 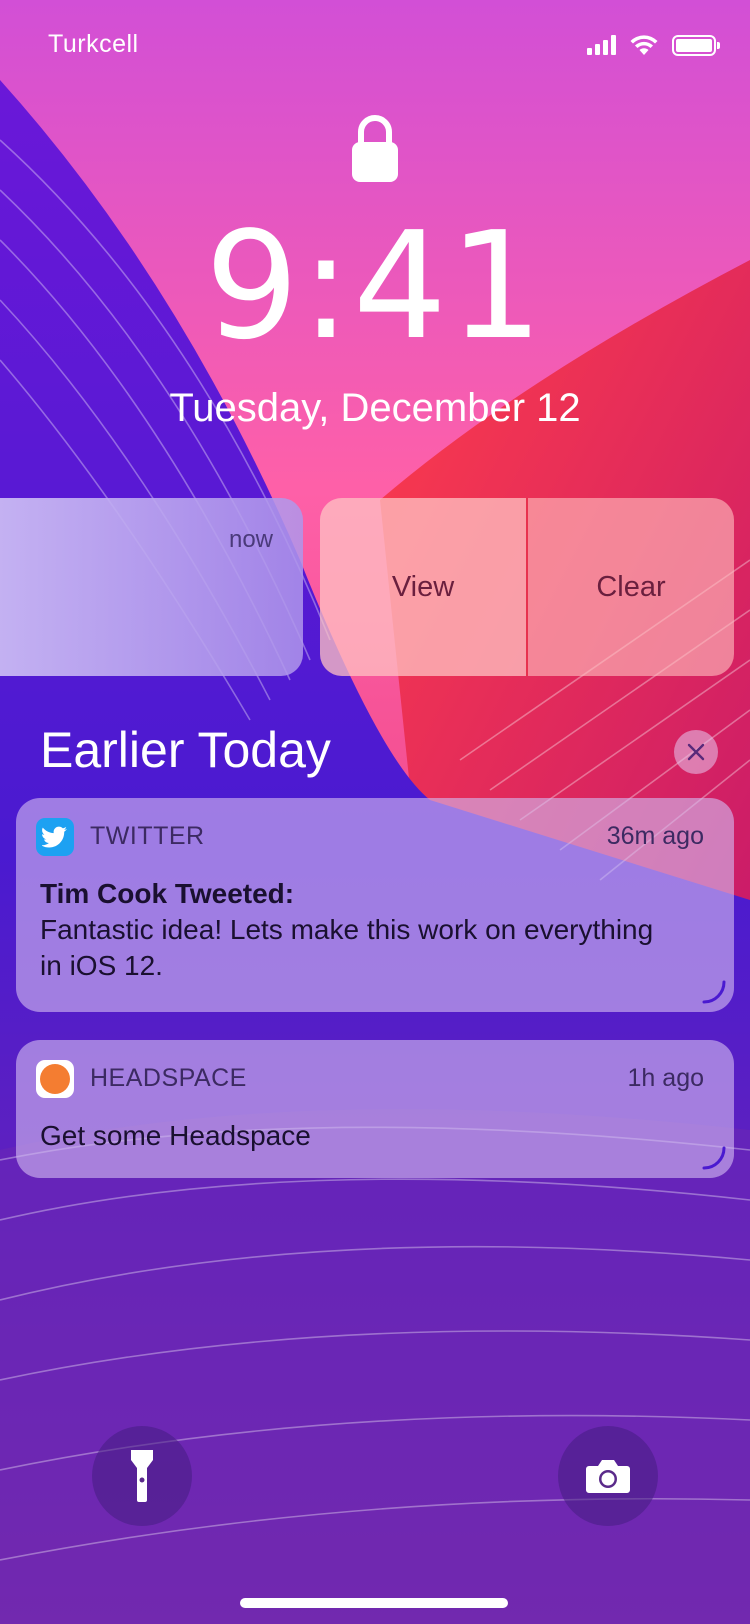 I want to click on flashlight-button, so click(x=142, y=1476).